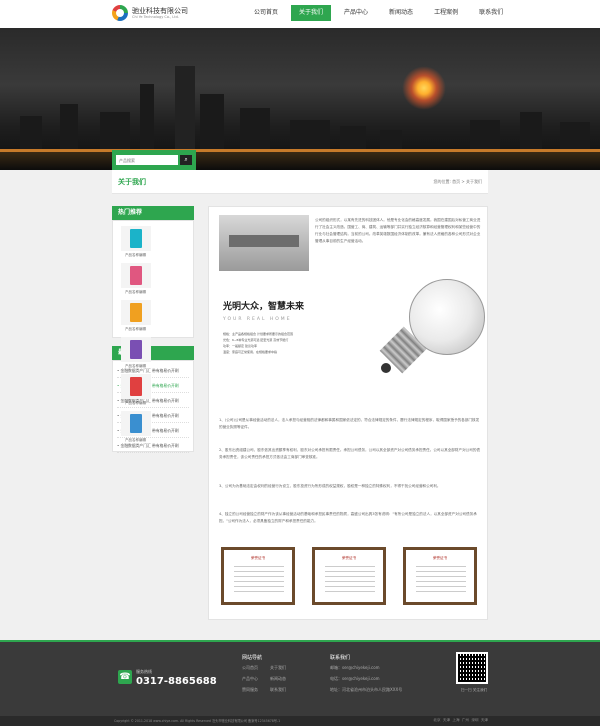 This screenshot has height=726, width=600. What do you see at coordinates (266, 13) in the screenshot?
I see `nav-home: 公司首页` at bounding box center [266, 13].